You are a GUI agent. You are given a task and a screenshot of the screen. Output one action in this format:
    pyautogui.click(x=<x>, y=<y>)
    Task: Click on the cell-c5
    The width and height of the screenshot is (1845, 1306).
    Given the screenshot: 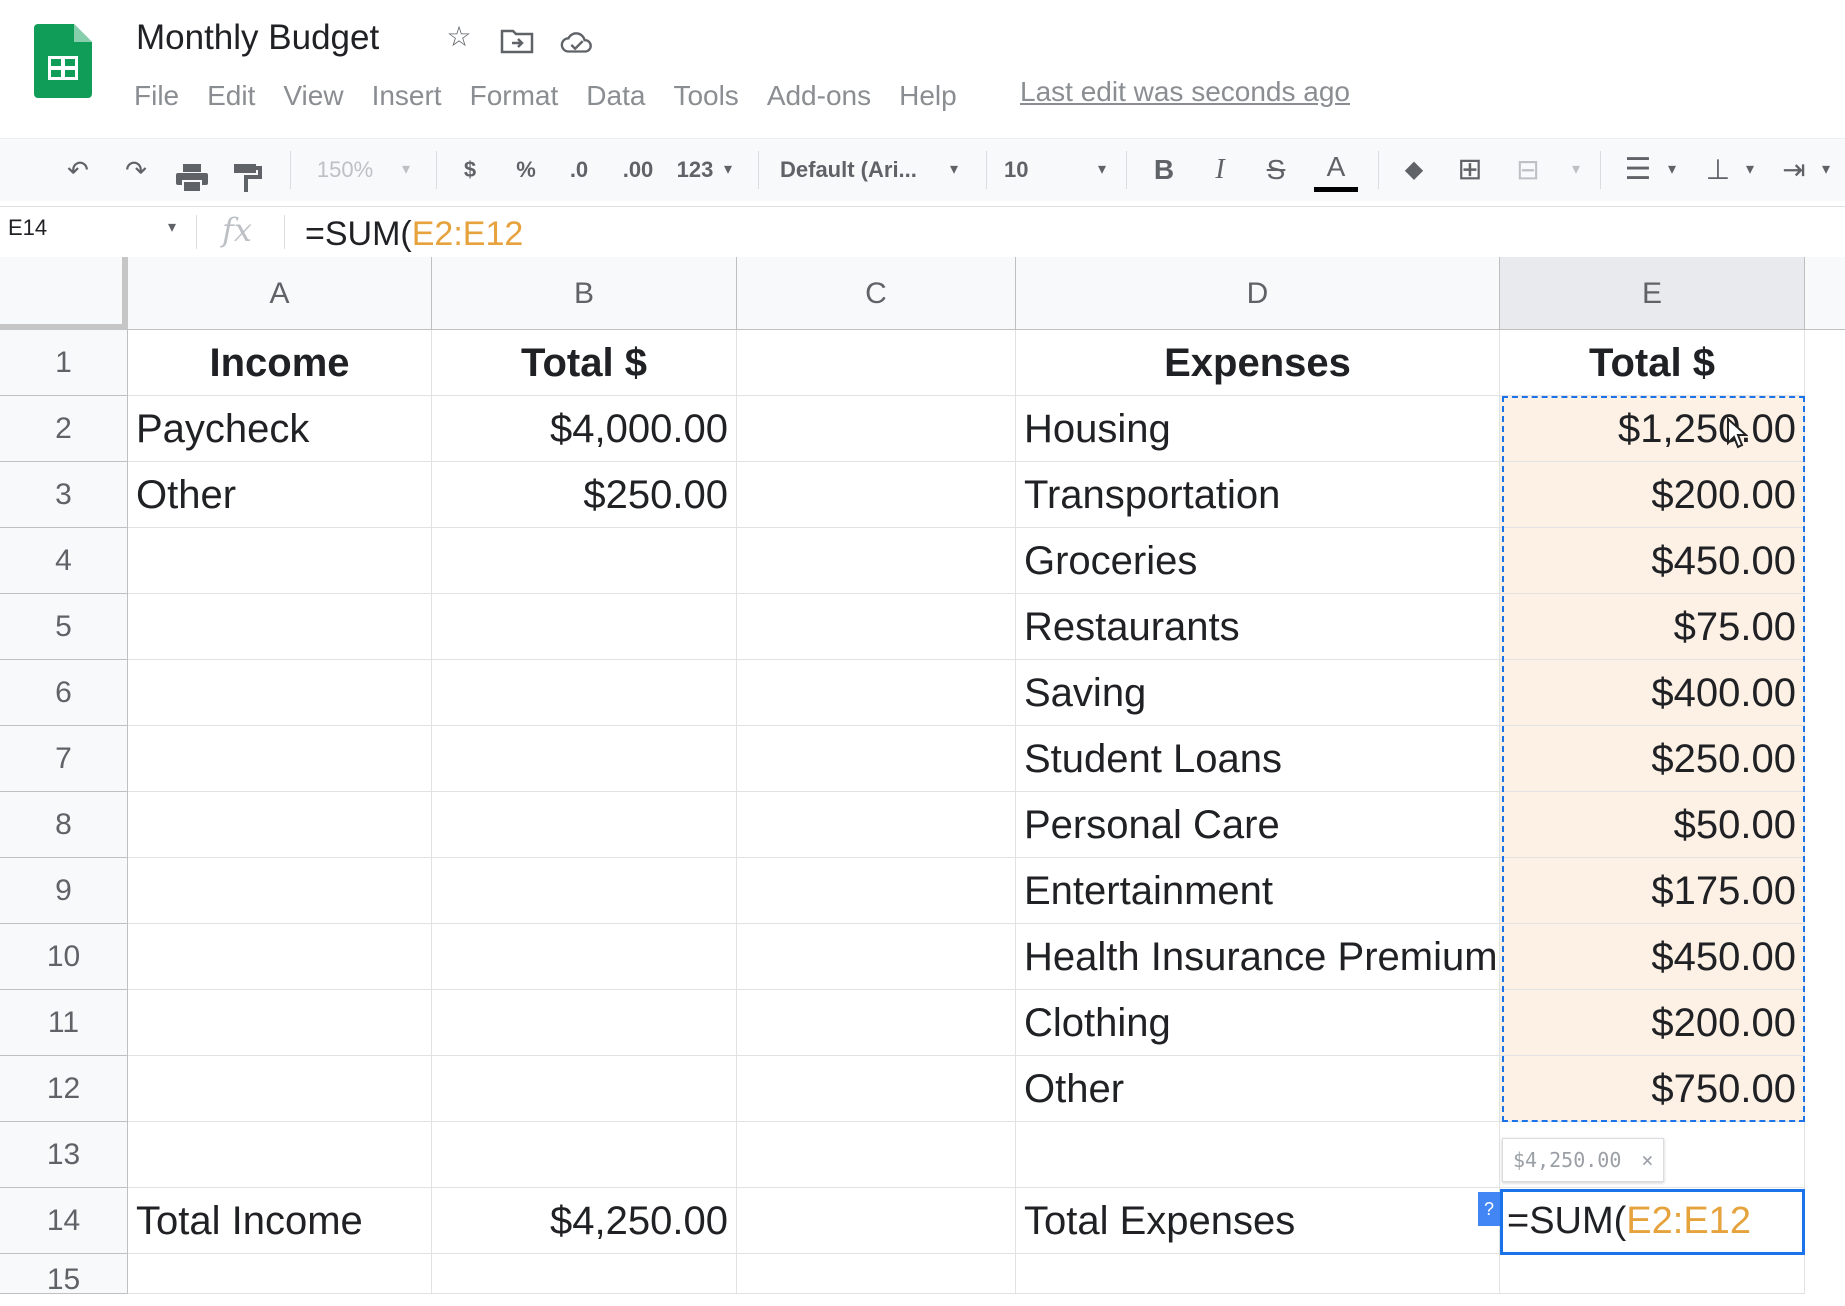 What is the action you would take?
    pyautogui.click(x=876, y=627)
    